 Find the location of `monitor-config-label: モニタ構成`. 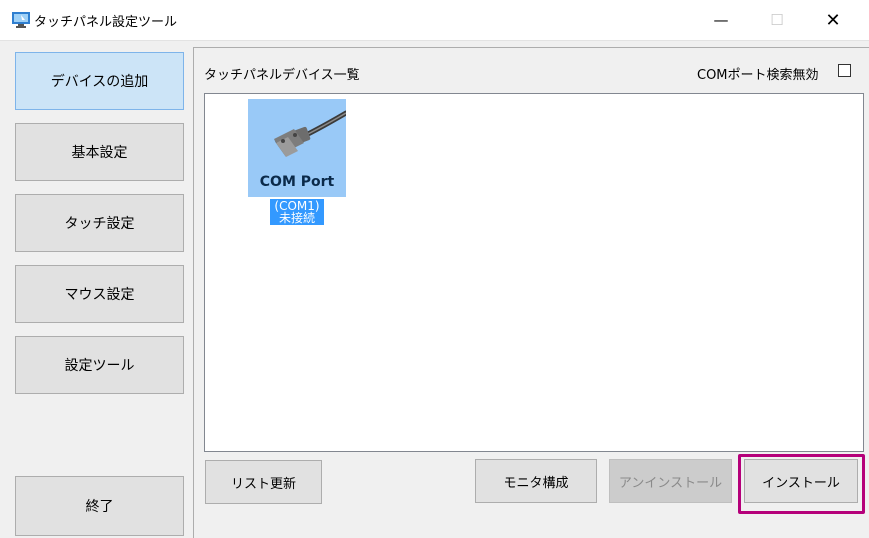

monitor-config-label: モニタ構成 is located at coordinates (536, 483).